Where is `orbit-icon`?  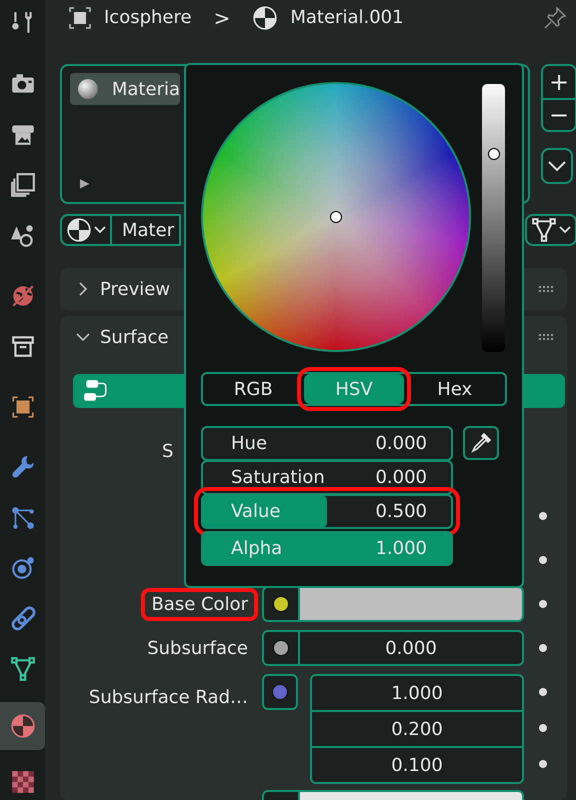 orbit-icon is located at coordinates (23, 568).